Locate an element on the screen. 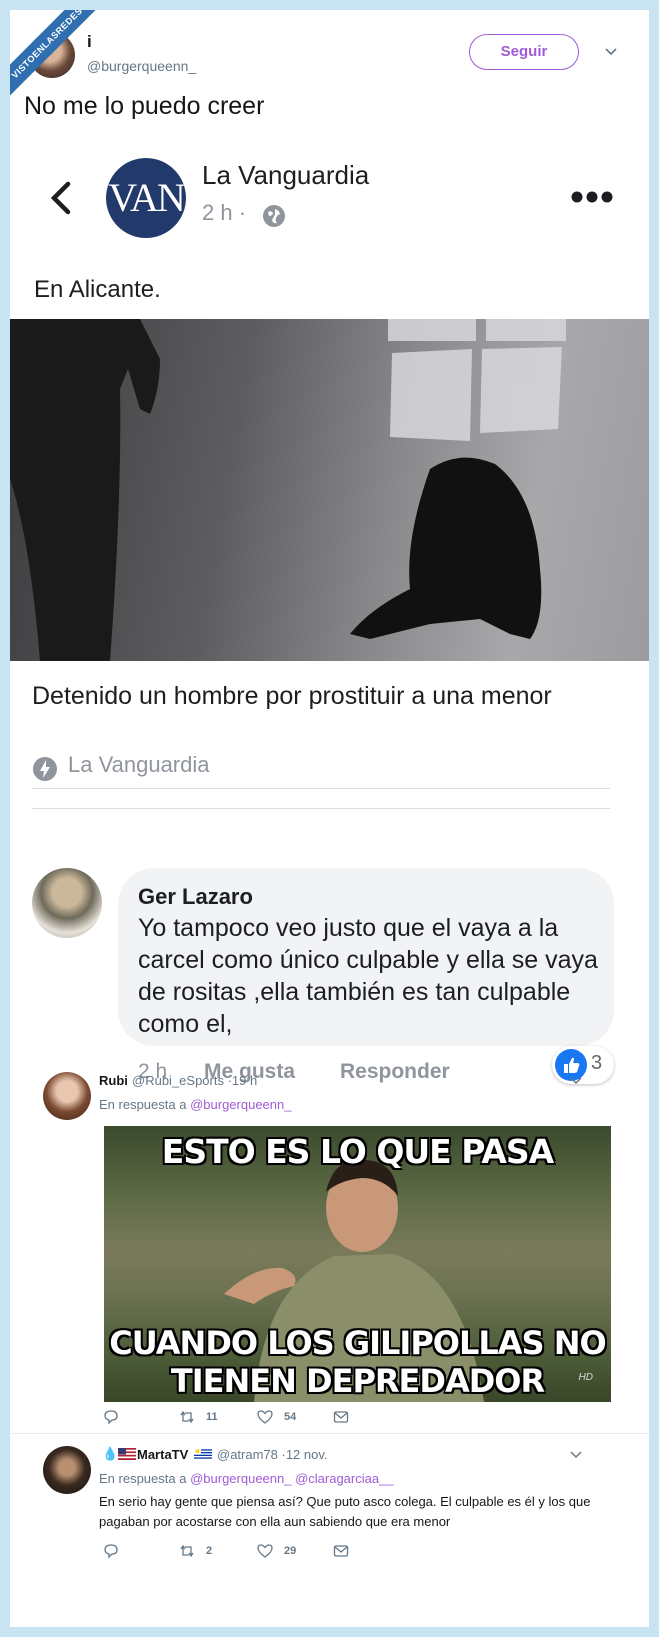  page-logo: VAN is located at coordinates (146, 198).